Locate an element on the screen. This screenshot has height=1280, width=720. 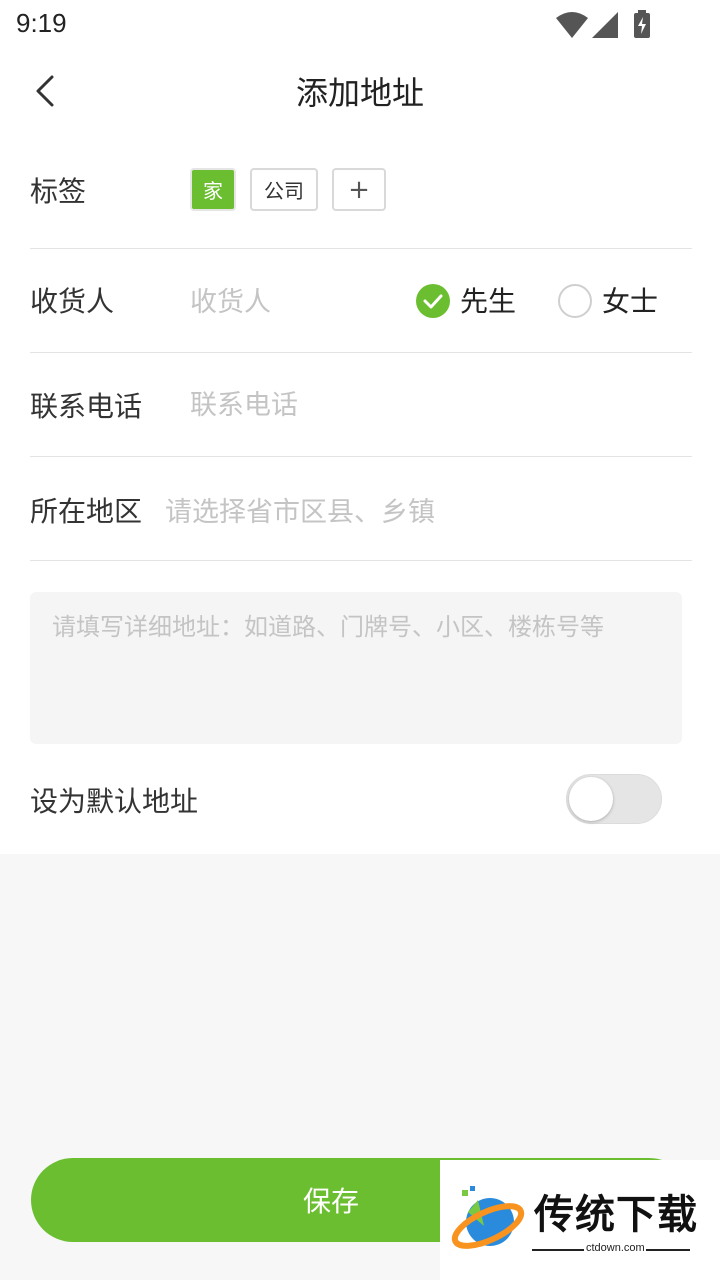
tag-home: 家 is located at coordinates (213, 189).